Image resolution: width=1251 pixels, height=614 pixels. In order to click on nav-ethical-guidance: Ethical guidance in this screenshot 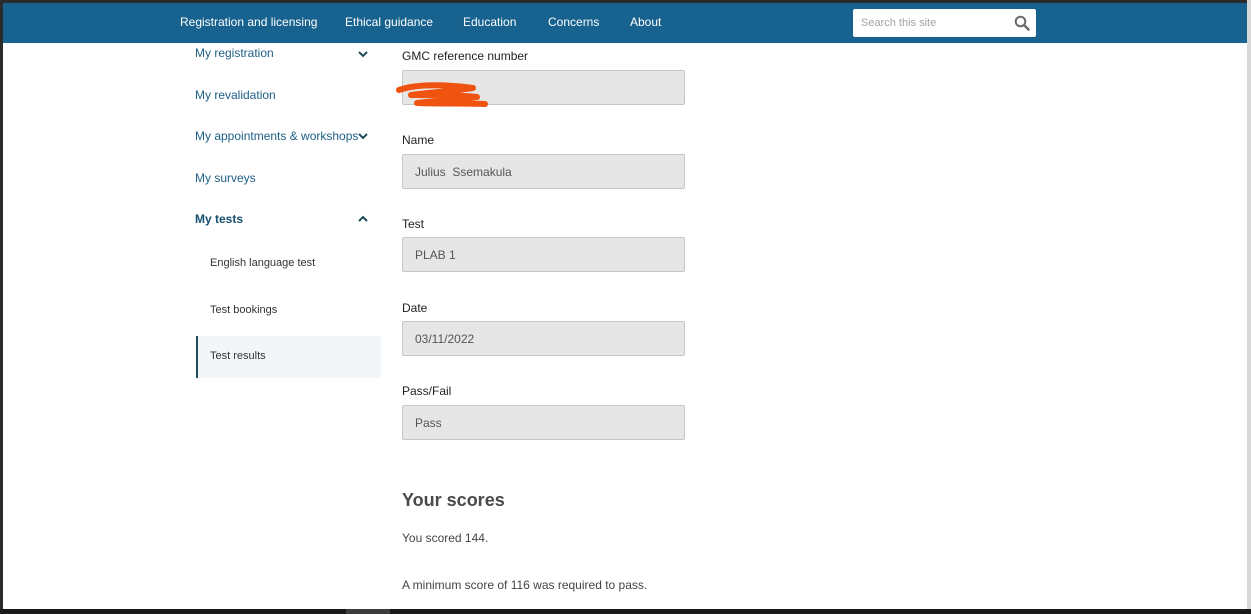, I will do `click(389, 22)`.